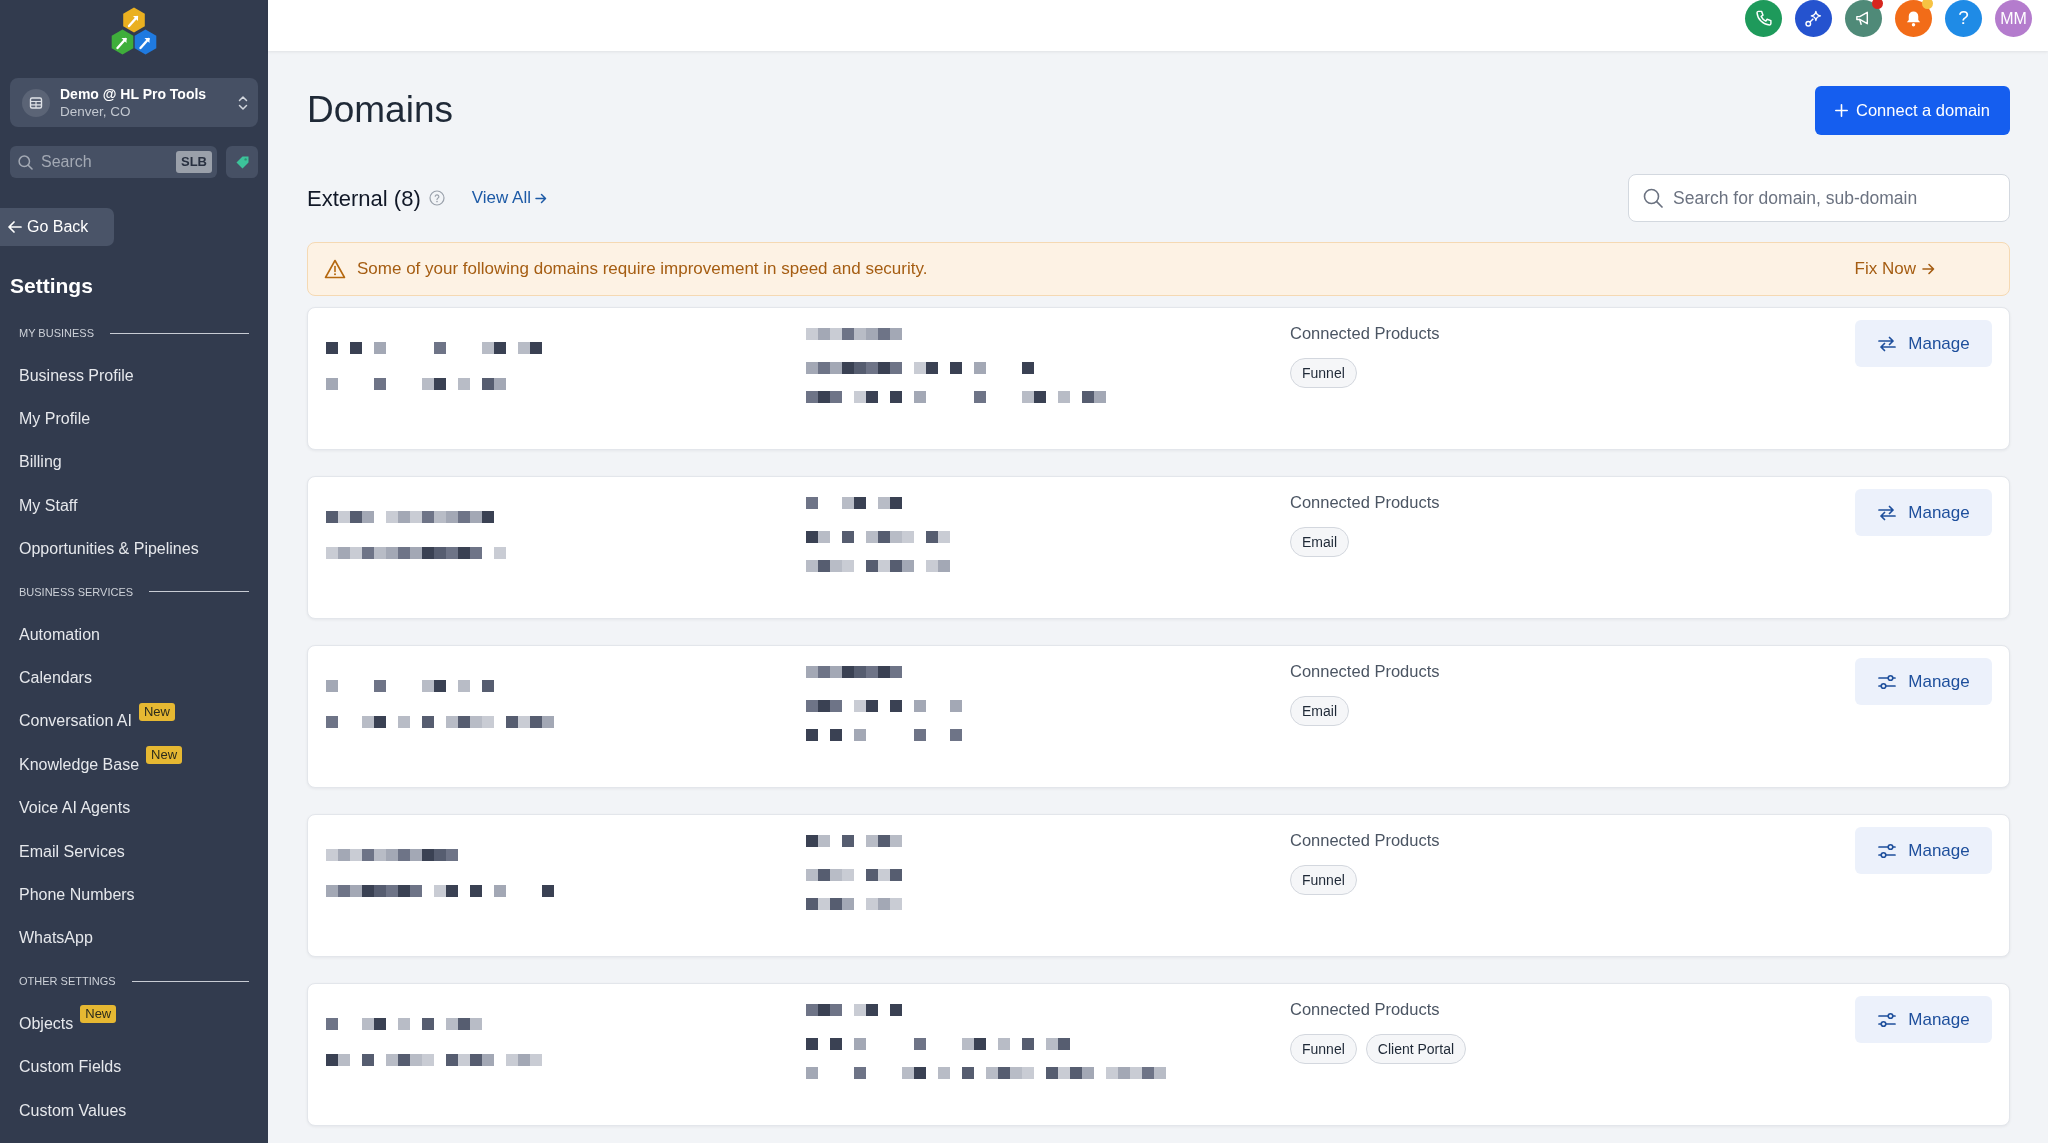 The image size is (2048, 1143). What do you see at coordinates (79, 764) in the screenshot?
I see `nav-item: Knowledge Base` at bounding box center [79, 764].